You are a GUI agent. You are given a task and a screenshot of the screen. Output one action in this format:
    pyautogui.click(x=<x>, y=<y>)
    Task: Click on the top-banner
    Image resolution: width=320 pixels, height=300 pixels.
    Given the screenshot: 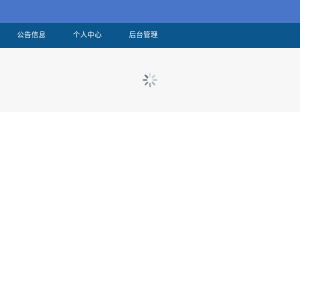 What is the action you would take?
    pyautogui.click(x=150, y=11)
    